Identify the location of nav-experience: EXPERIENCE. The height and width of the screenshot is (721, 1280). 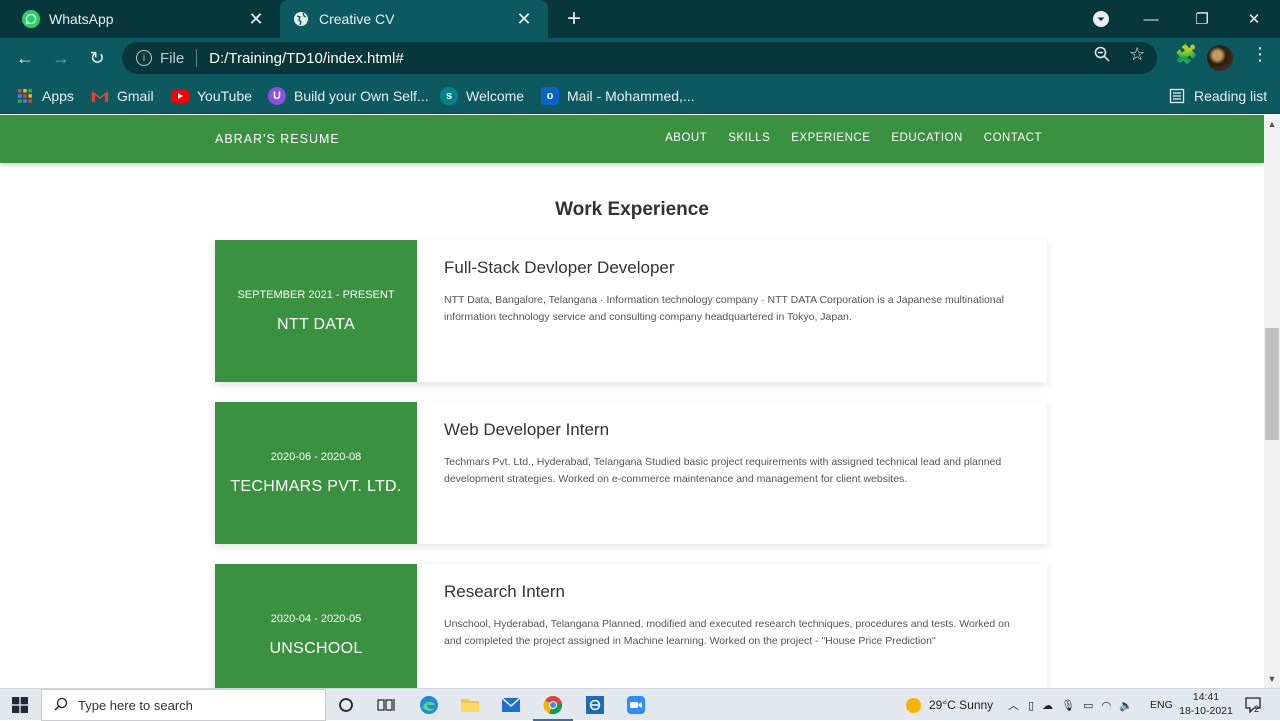
(830, 138).